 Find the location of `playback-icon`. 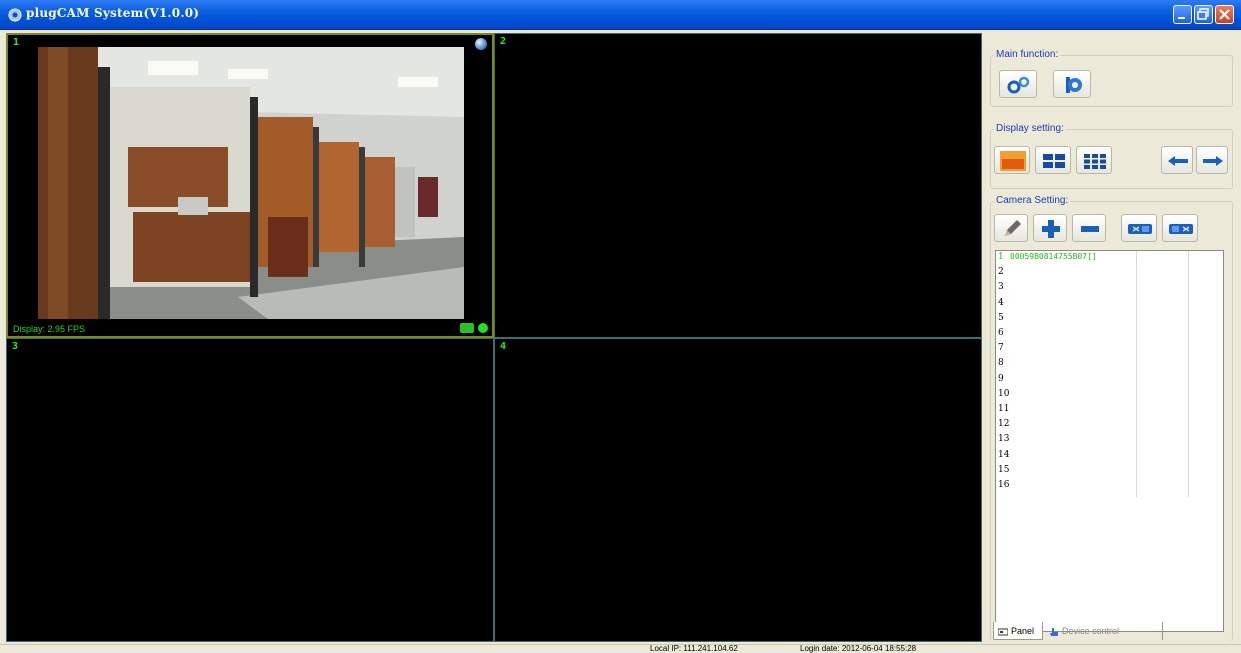

playback-icon is located at coordinates (1074, 85).